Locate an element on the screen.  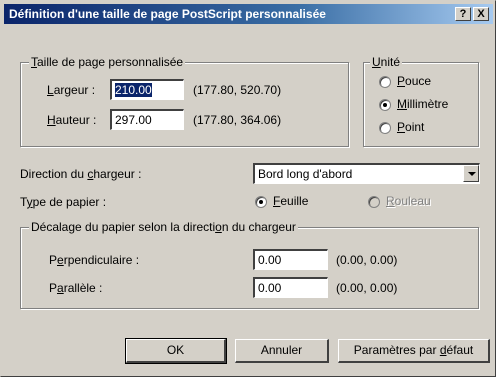
width-range: (177.80, 520.70) is located at coordinates (237, 90).